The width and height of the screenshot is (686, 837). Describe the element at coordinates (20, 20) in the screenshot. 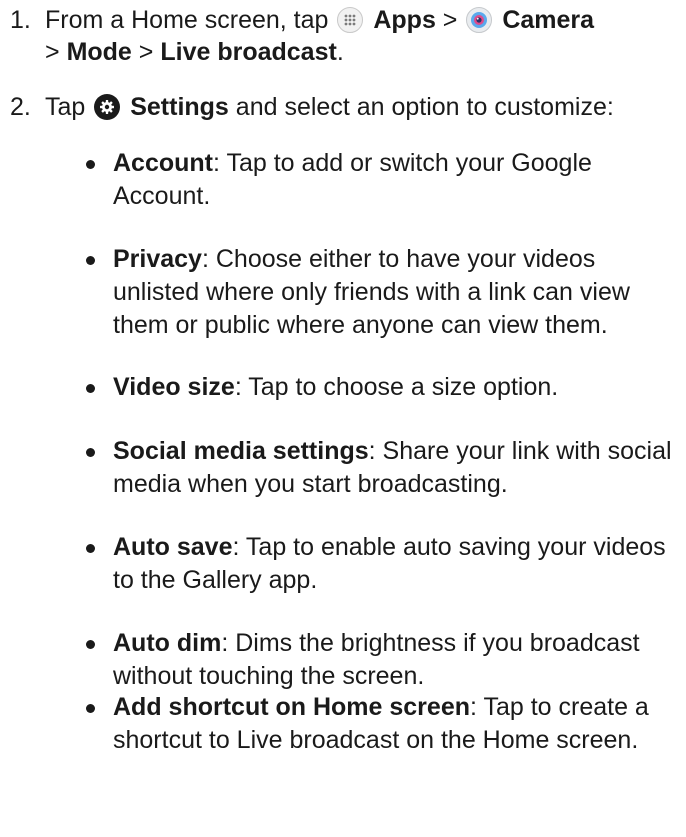

I see `step-number: 1.` at that location.